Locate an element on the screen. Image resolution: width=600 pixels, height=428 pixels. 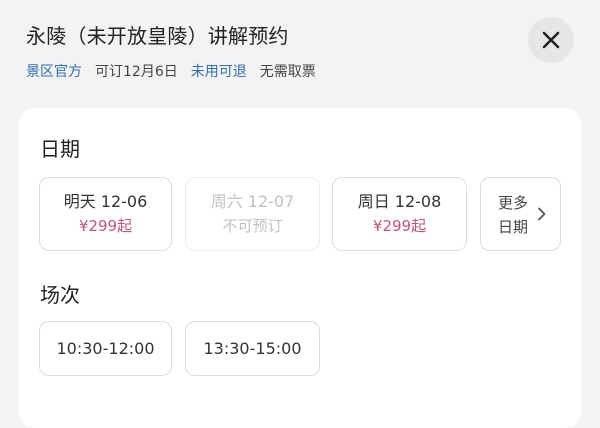
close-icon is located at coordinates (551, 40).